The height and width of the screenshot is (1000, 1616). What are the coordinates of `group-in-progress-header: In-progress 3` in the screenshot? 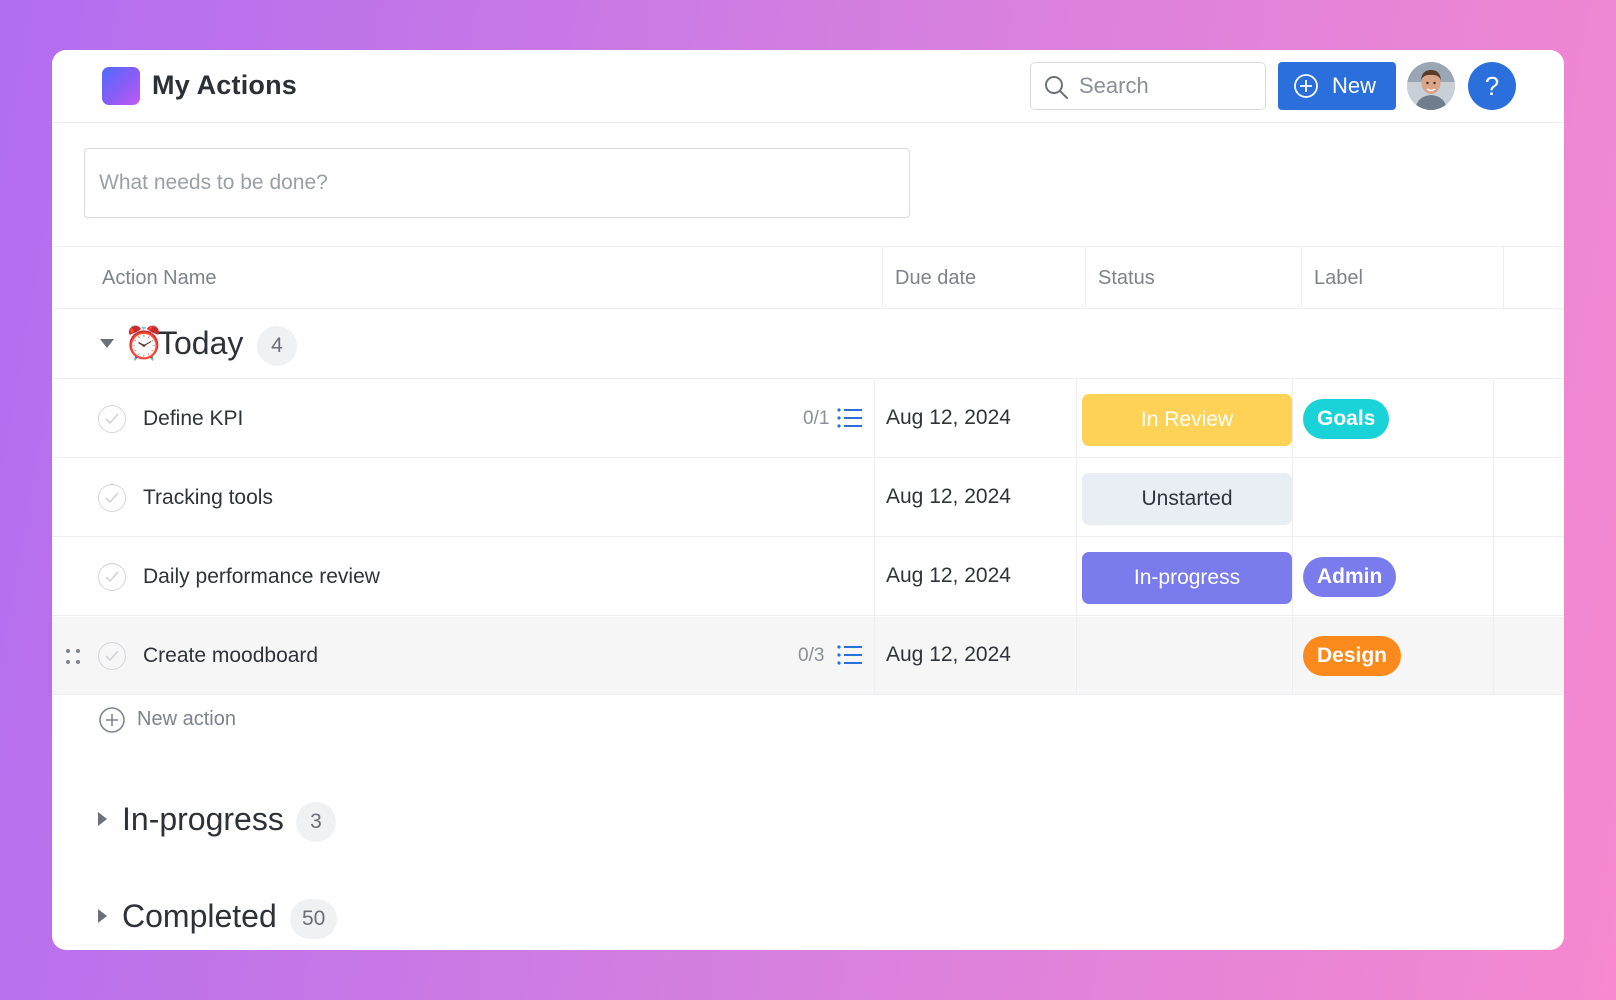 It's located at (808, 820).